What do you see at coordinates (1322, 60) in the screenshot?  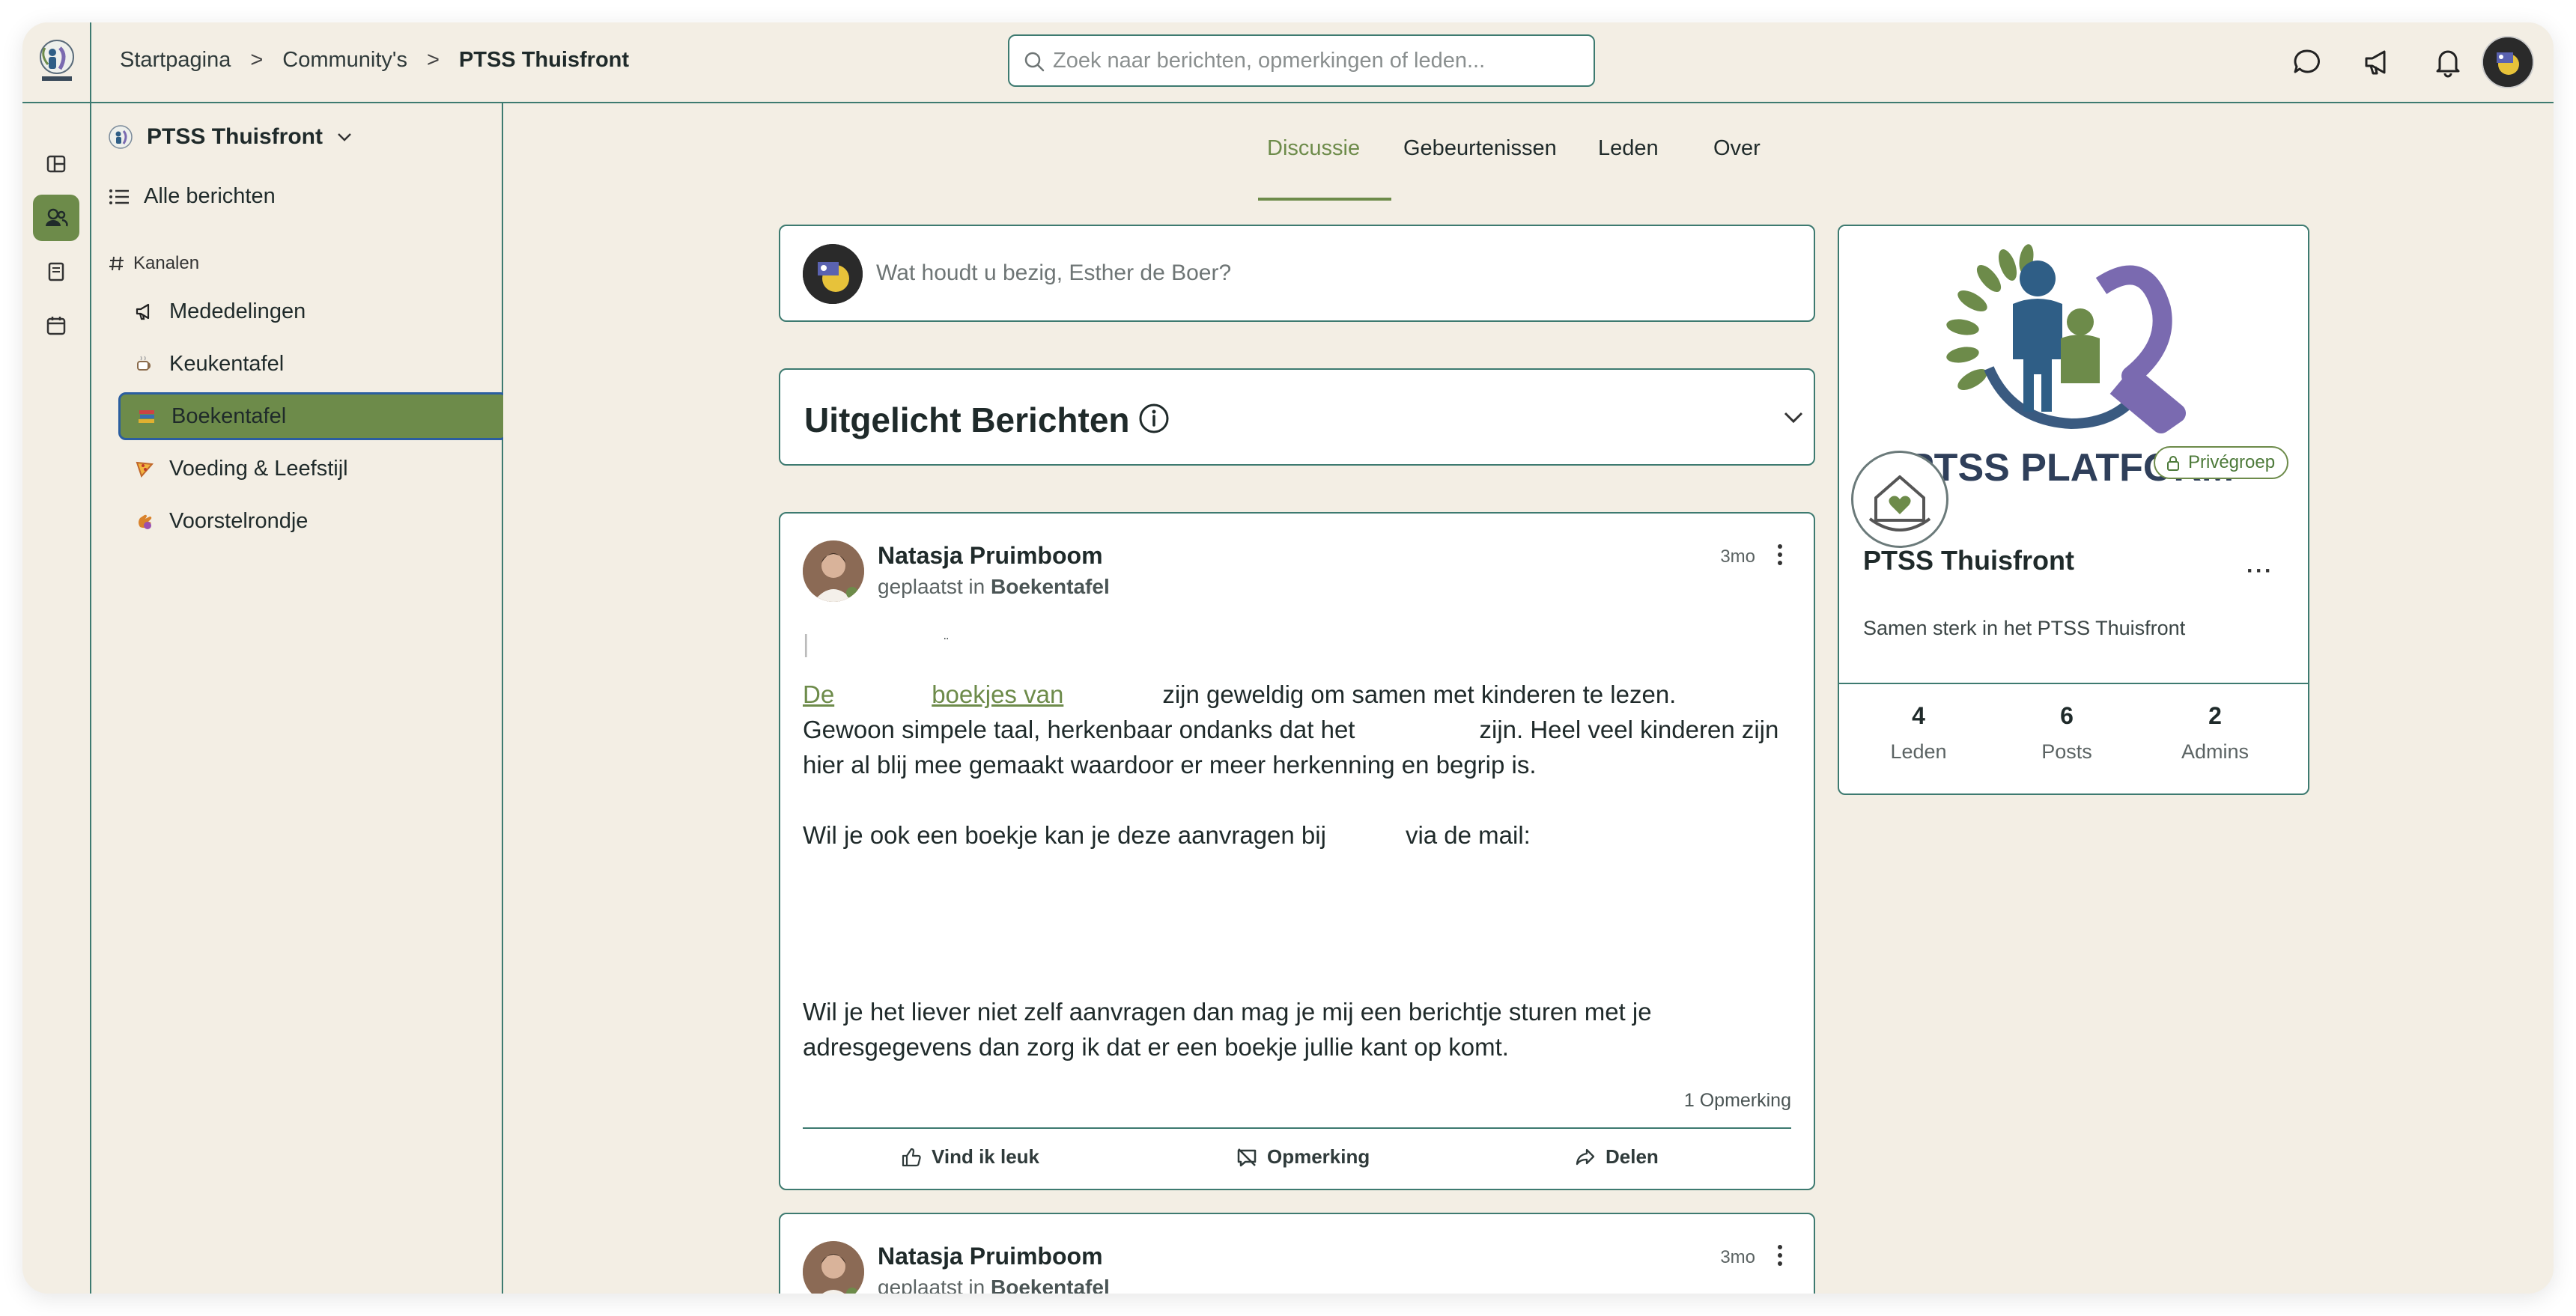 I see `search-input` at bounding box center [1322, 60].